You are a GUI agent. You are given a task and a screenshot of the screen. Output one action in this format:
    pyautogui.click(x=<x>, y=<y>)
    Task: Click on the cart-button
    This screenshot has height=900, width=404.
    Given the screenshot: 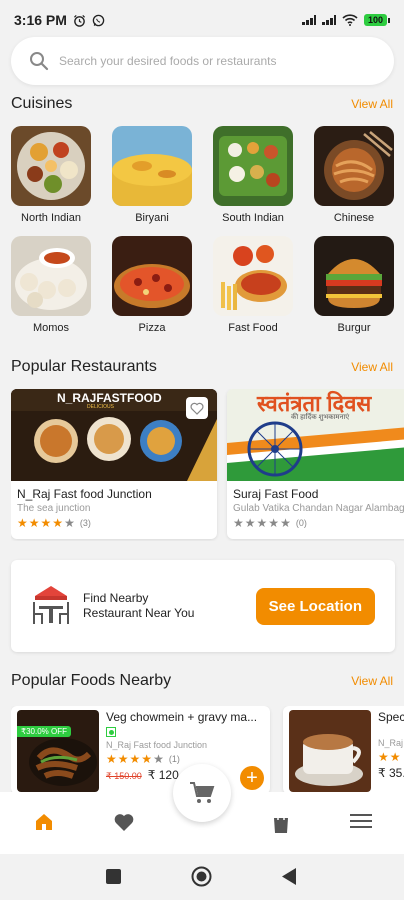 What is the action you would take?
    pyautogui.click(x=202, y=793)
    